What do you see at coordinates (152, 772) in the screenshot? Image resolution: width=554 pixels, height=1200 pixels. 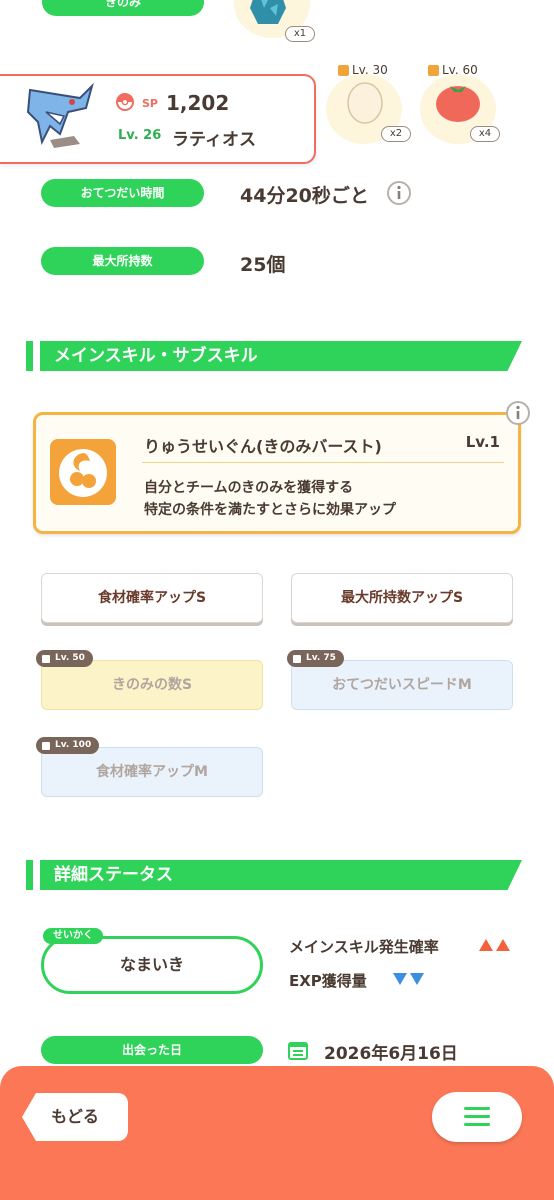 I see `sub-skill-ingredient-finder-m: 食材確率アップM` at bounding box center [152, 772].